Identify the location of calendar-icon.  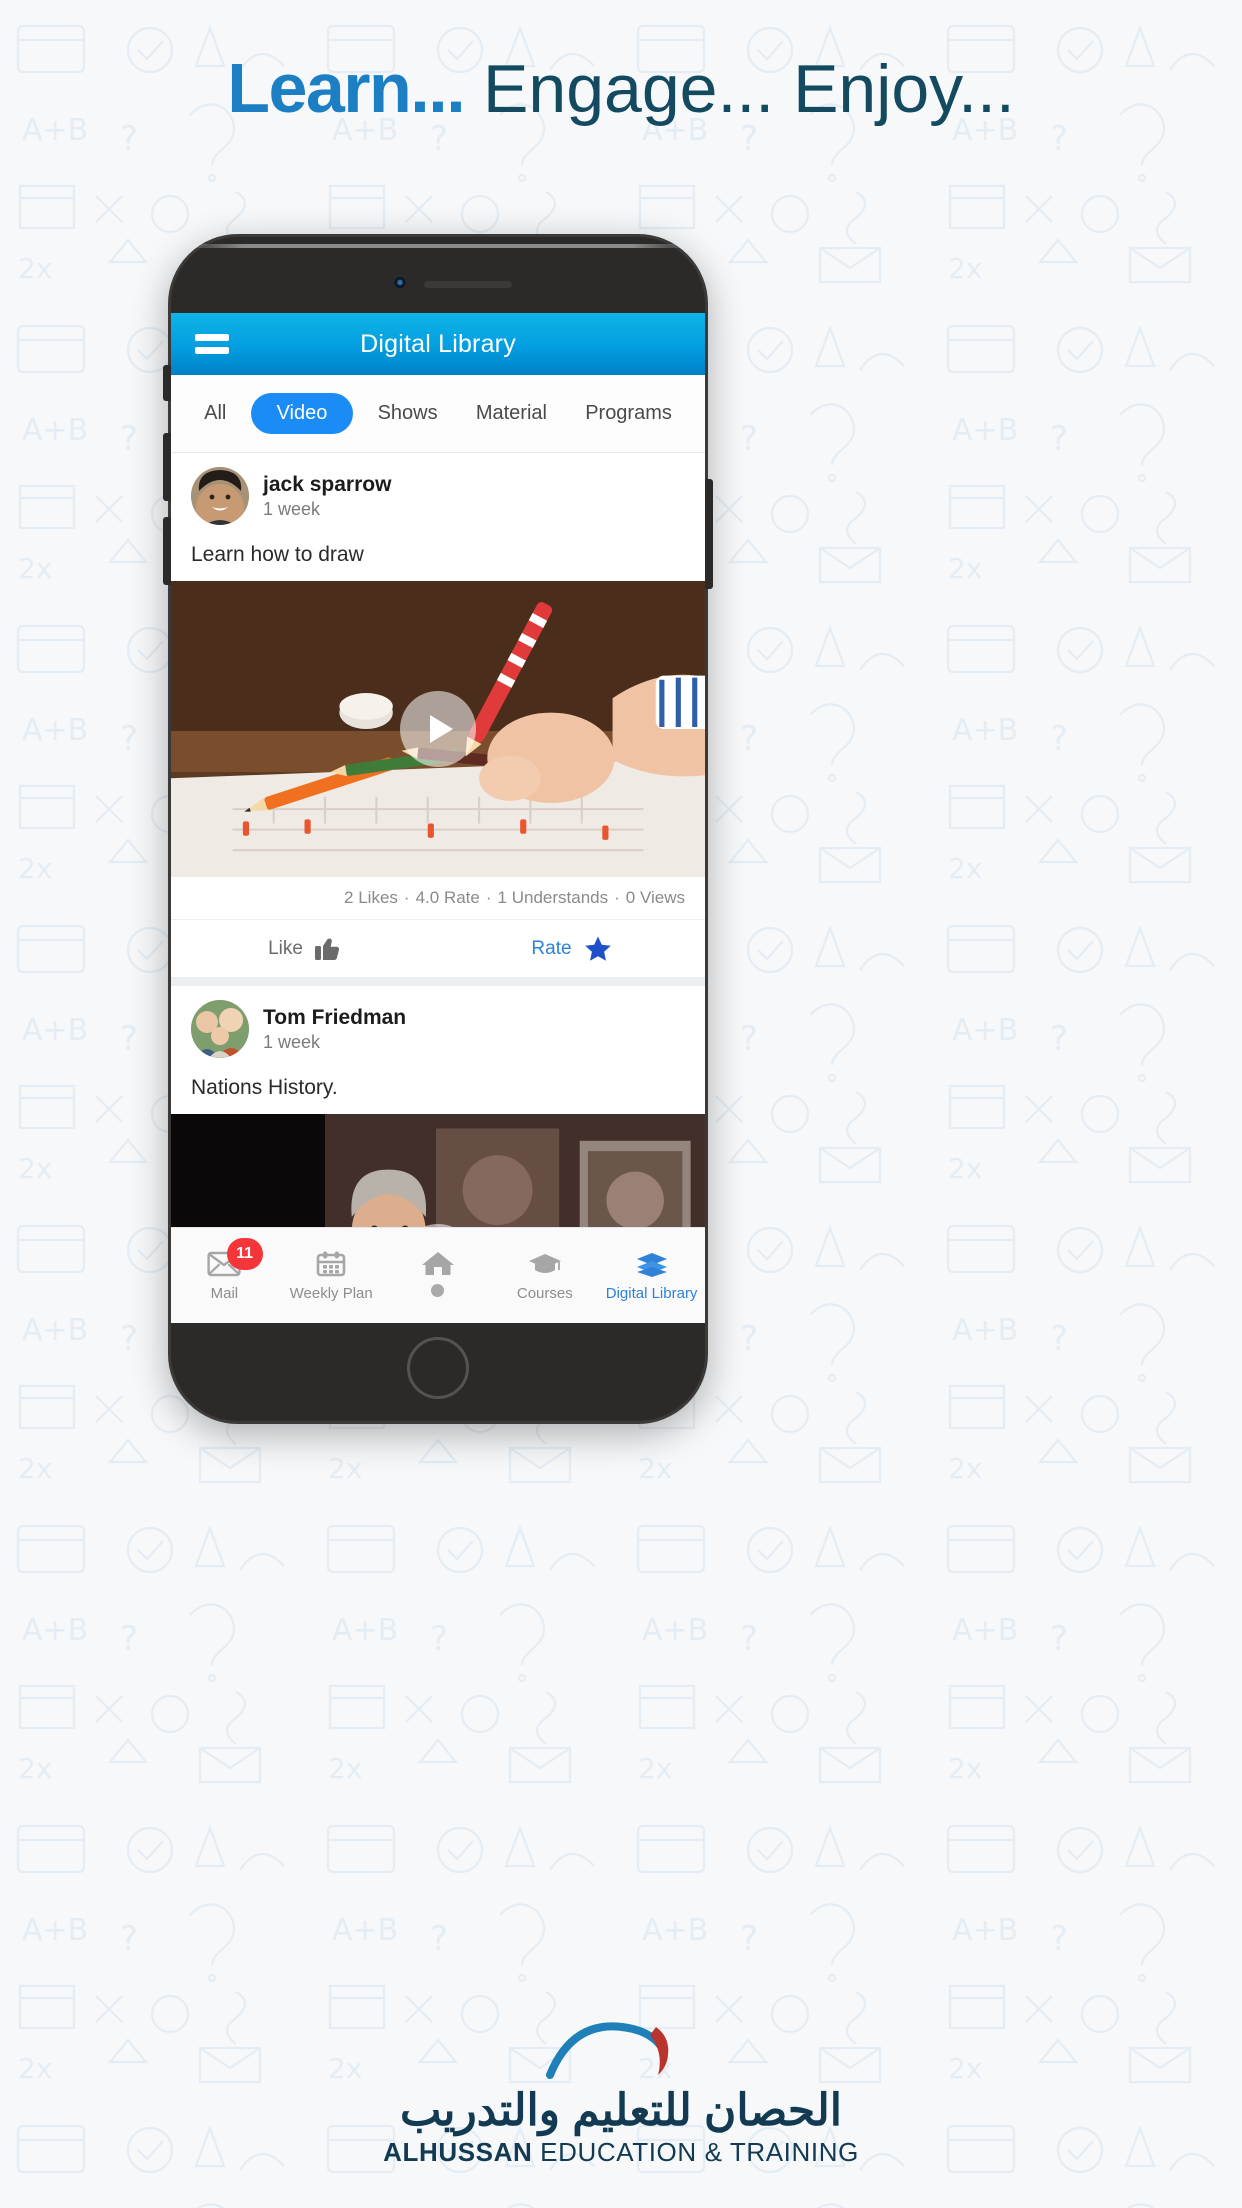
(331, 1264).